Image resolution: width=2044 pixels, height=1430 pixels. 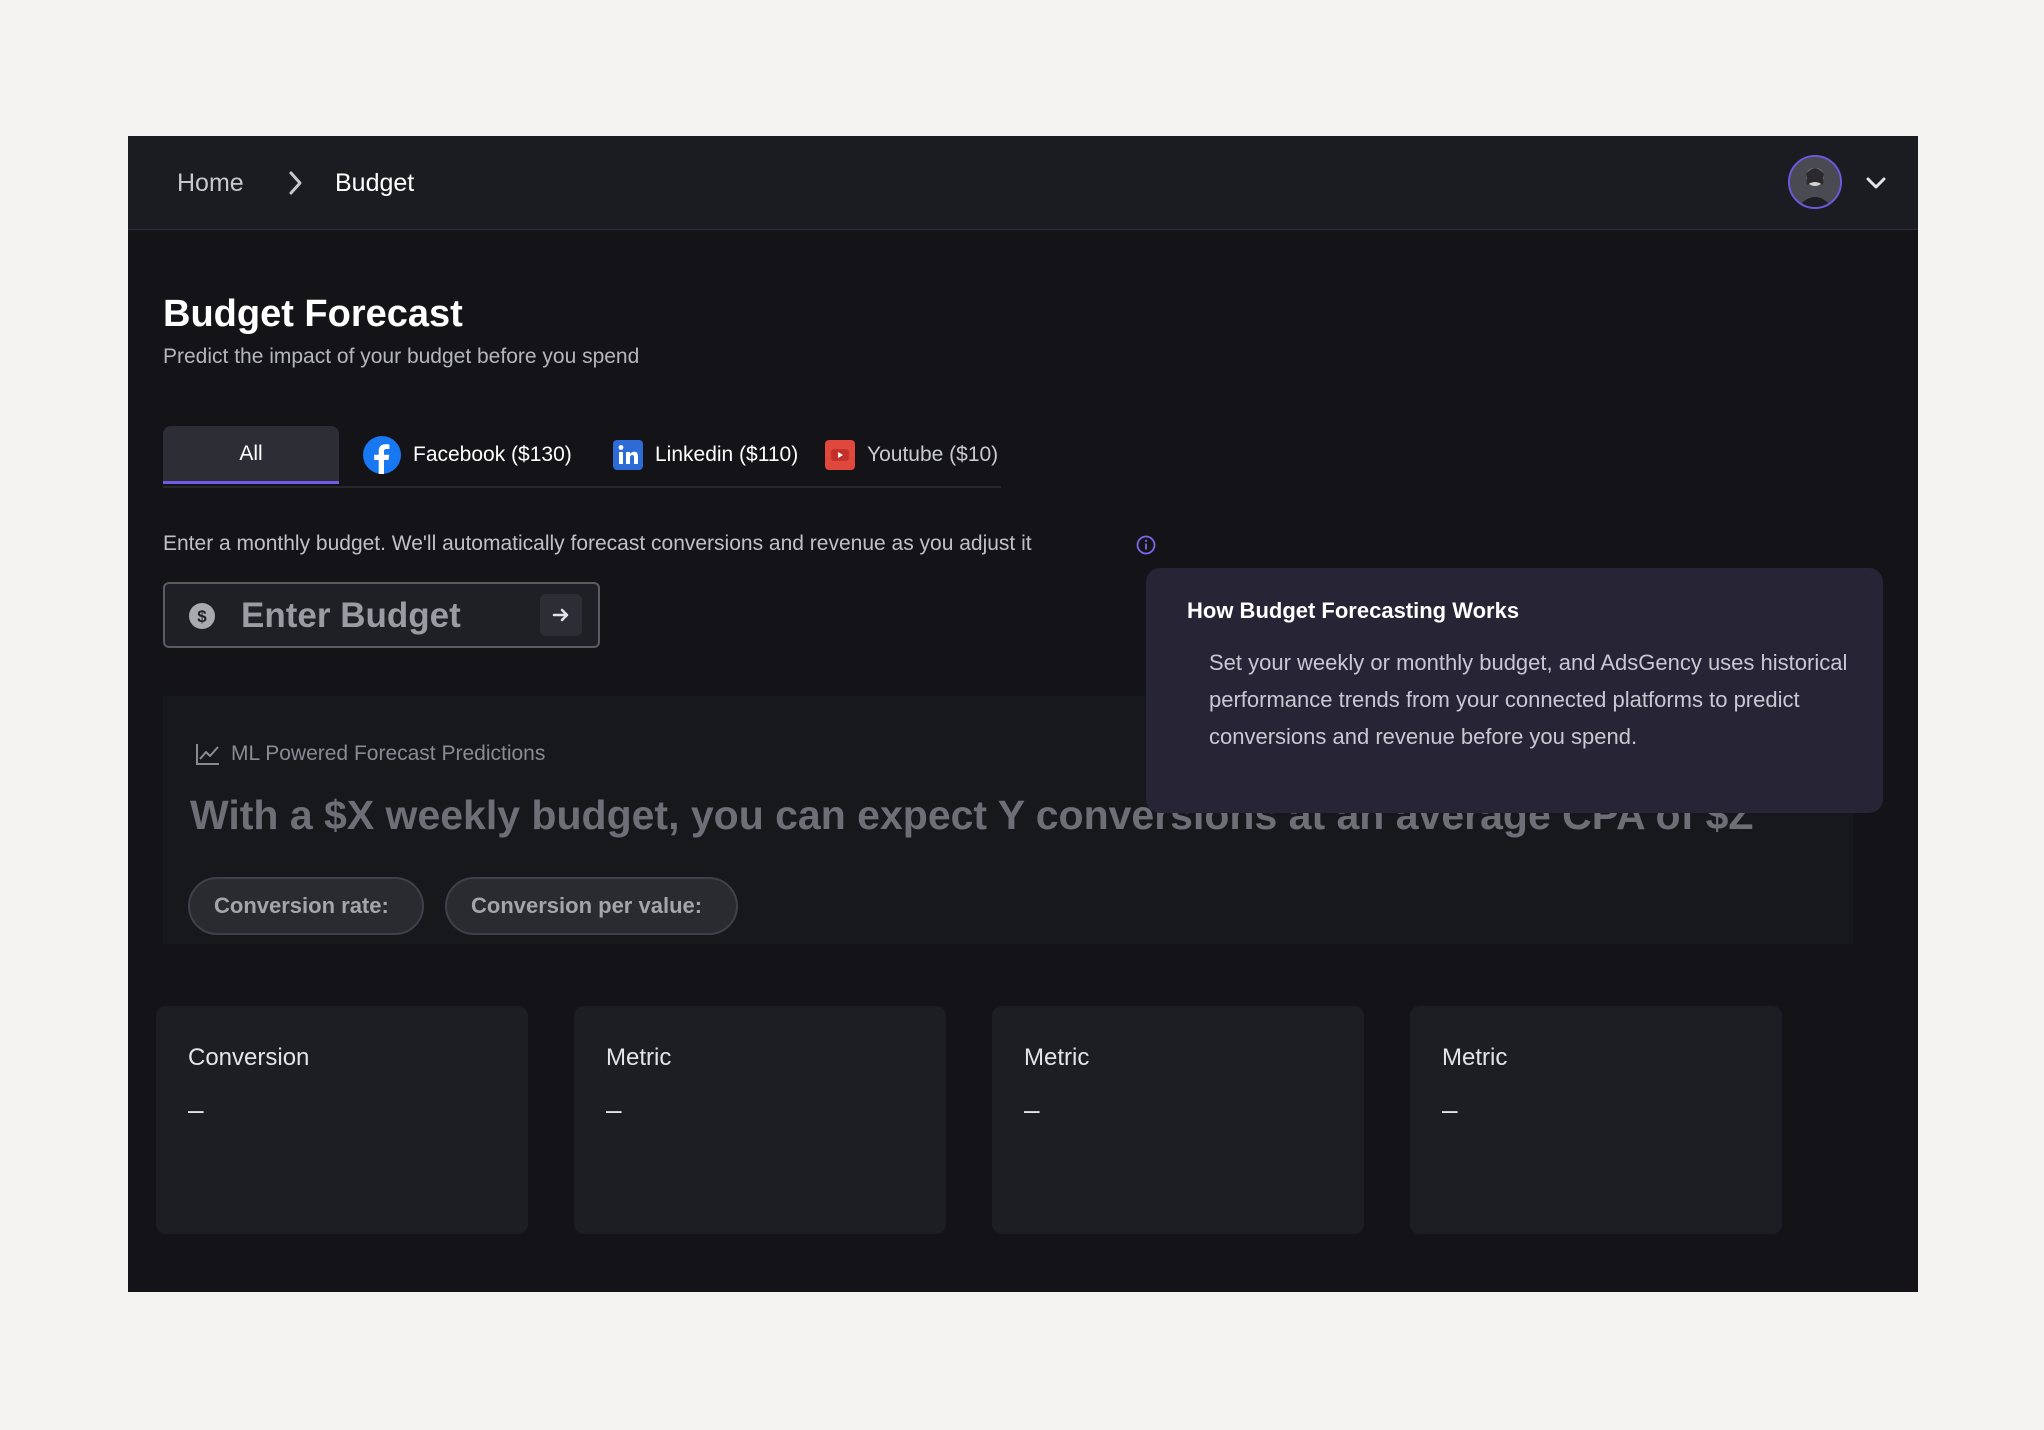 I want to click on youtube-icon, so click(x=840, y=455).